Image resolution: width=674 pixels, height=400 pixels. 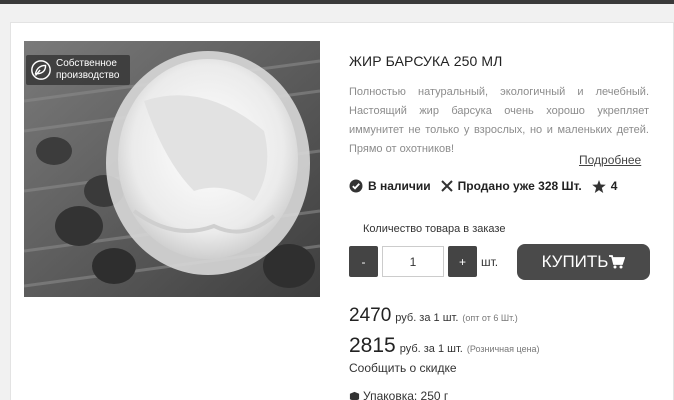 I want to click on packaging-label: Упаковка: 250 г, so click(x=406, y=394).